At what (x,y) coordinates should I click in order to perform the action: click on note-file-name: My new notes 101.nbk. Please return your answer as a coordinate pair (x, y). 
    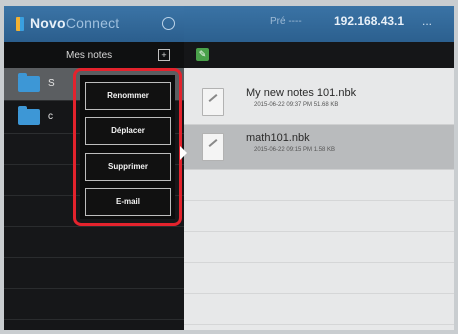
    Looking at the image, I should click on (301, 93).